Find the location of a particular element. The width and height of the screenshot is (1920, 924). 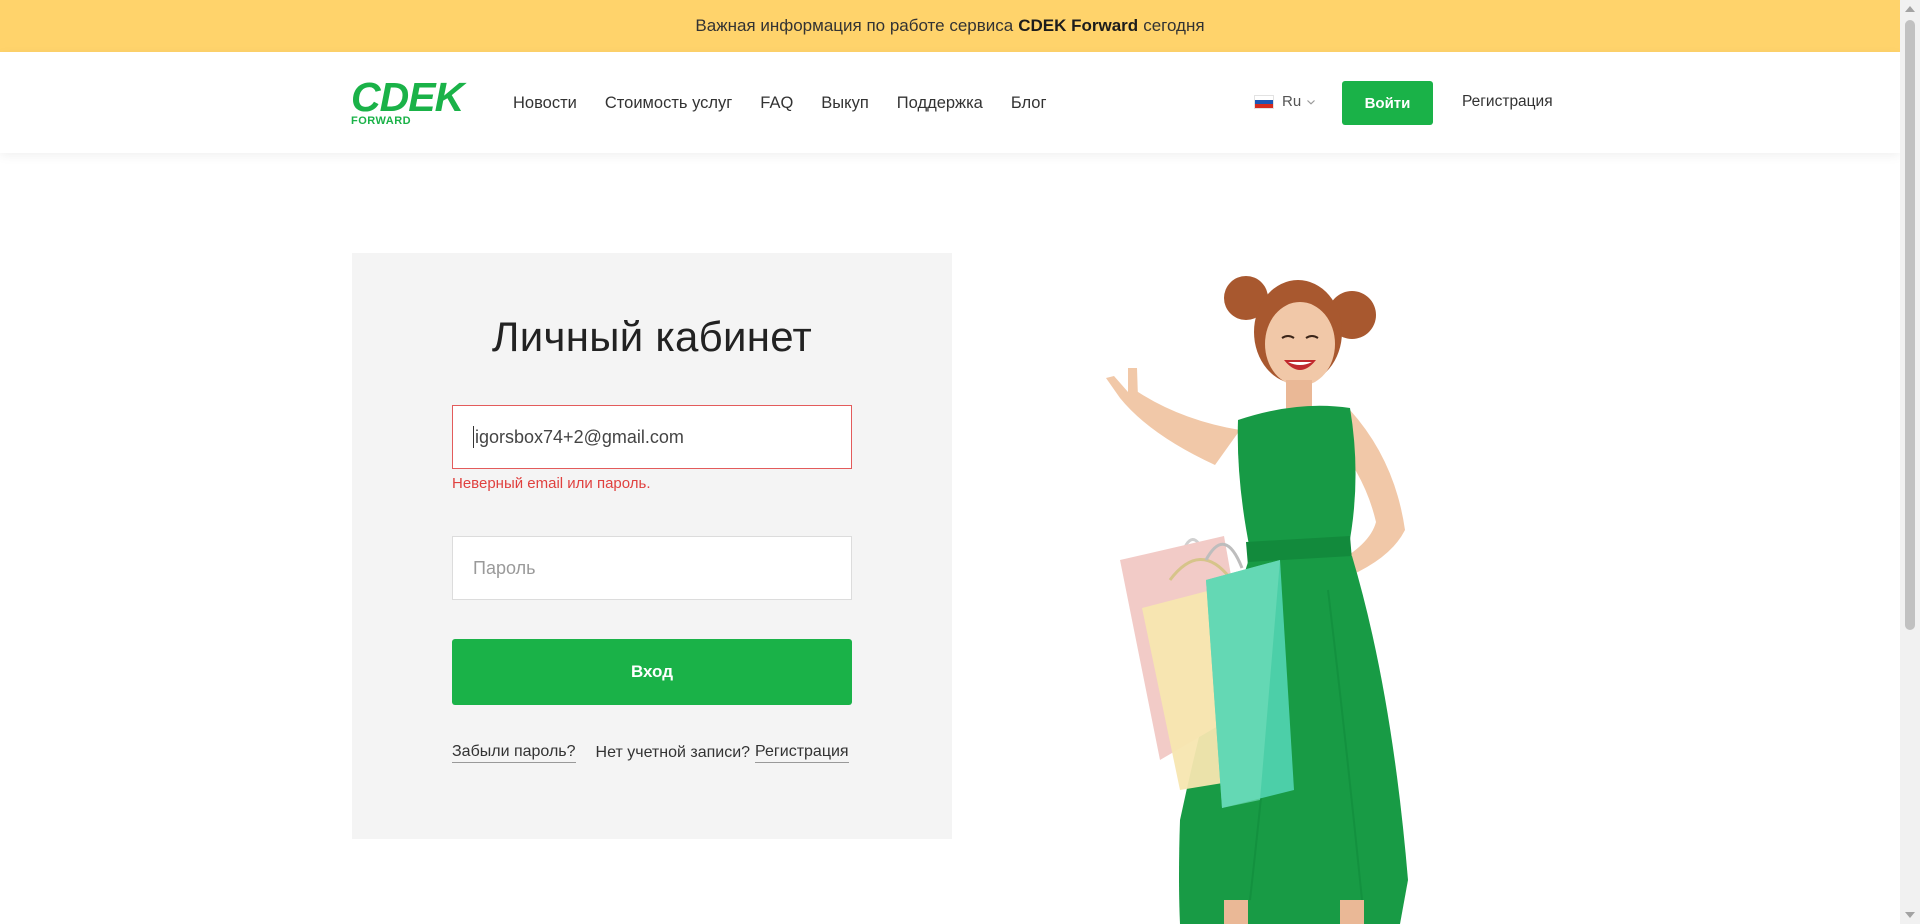

scroll-down-arrow-icon is located at coordinates (1910, 915).